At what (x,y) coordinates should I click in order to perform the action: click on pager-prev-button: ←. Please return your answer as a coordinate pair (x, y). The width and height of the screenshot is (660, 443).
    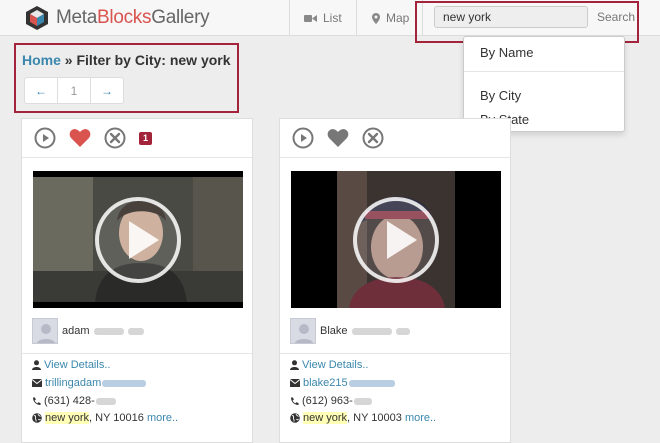
    Looking at the image, I should click on (41, 90).